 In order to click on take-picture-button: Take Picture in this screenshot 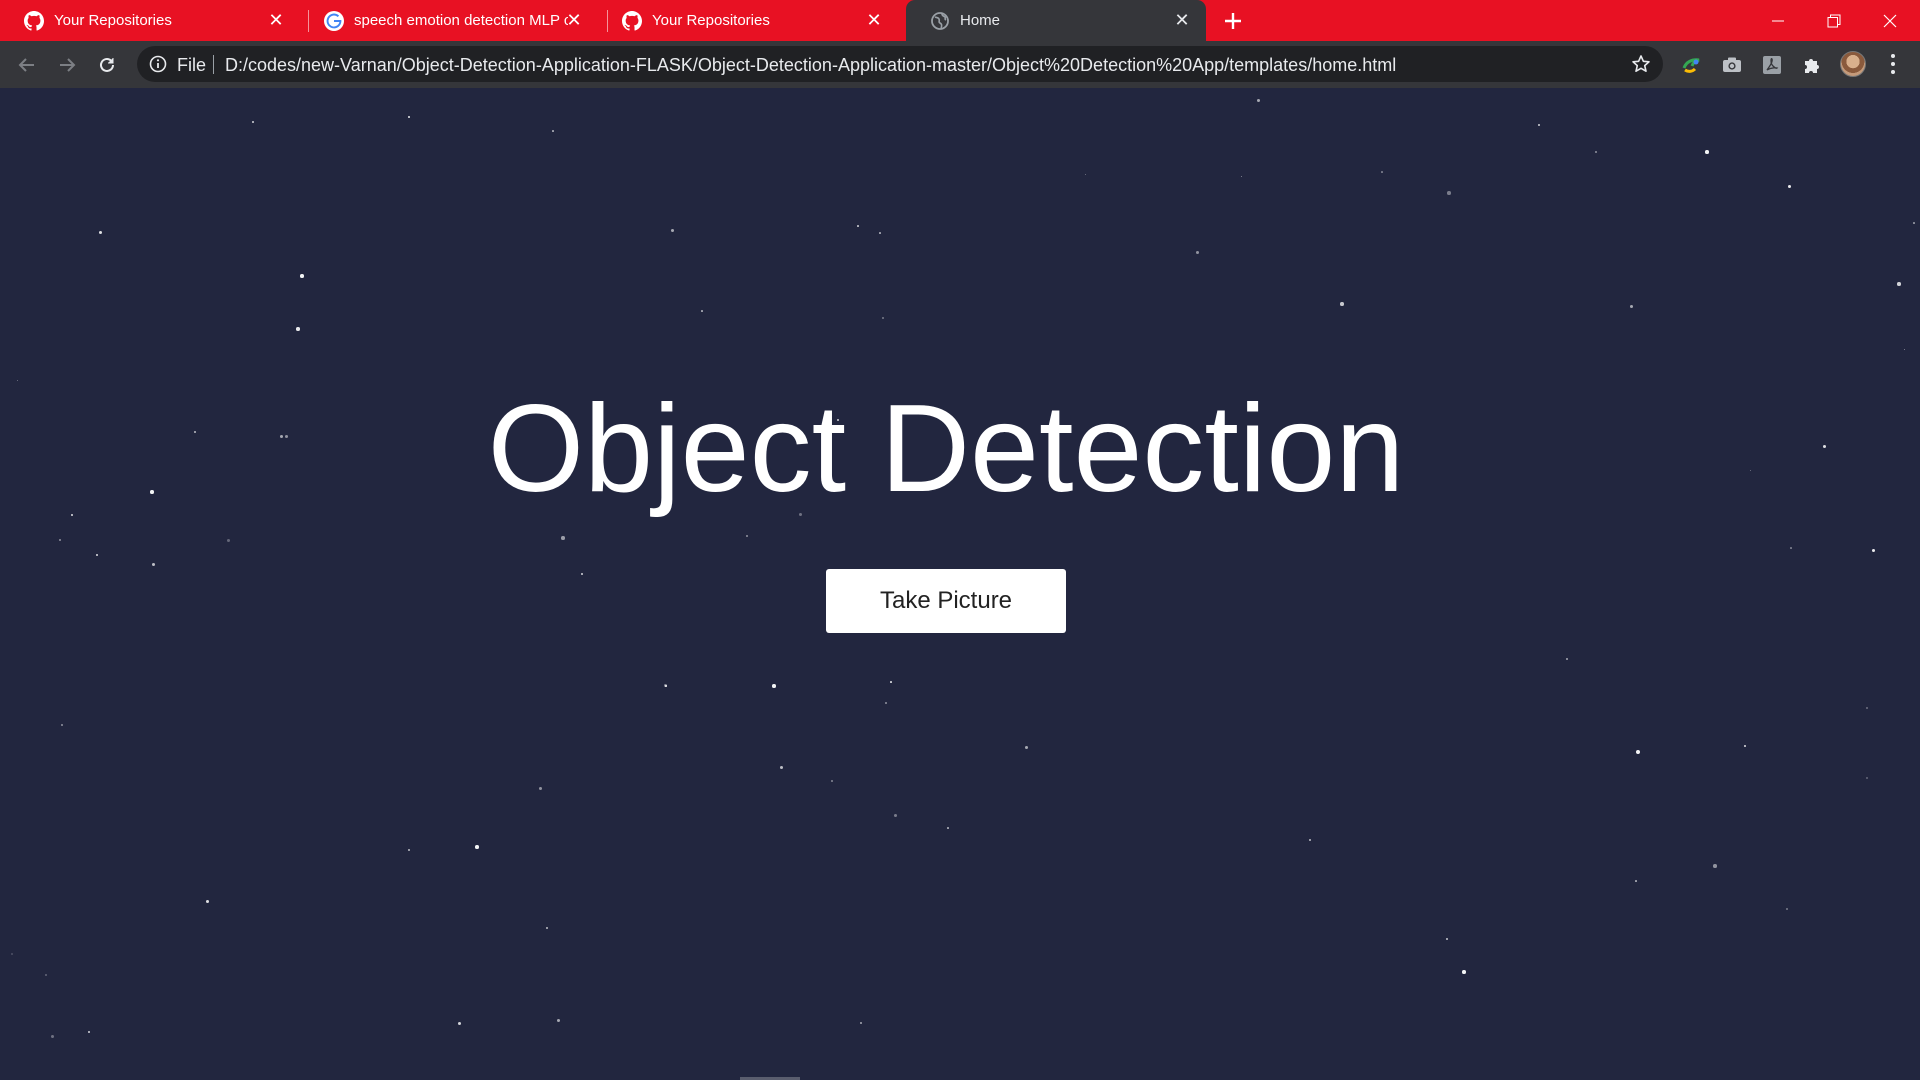, I will do `click(946, 601)`.